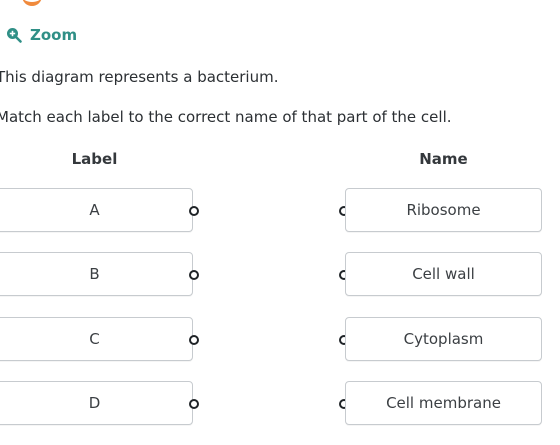 This screenshot has width=560, height=445. I want to click on label-box-b: B, so click(96, 274).